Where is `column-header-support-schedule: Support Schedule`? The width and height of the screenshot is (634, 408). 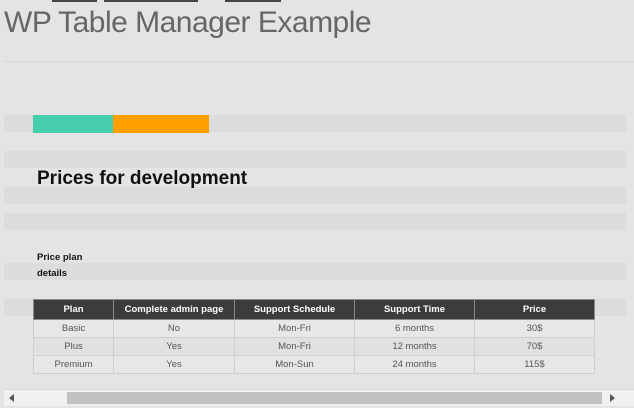
column-header-support-schedule: Support Schedule is located at coordinates (294, 309).